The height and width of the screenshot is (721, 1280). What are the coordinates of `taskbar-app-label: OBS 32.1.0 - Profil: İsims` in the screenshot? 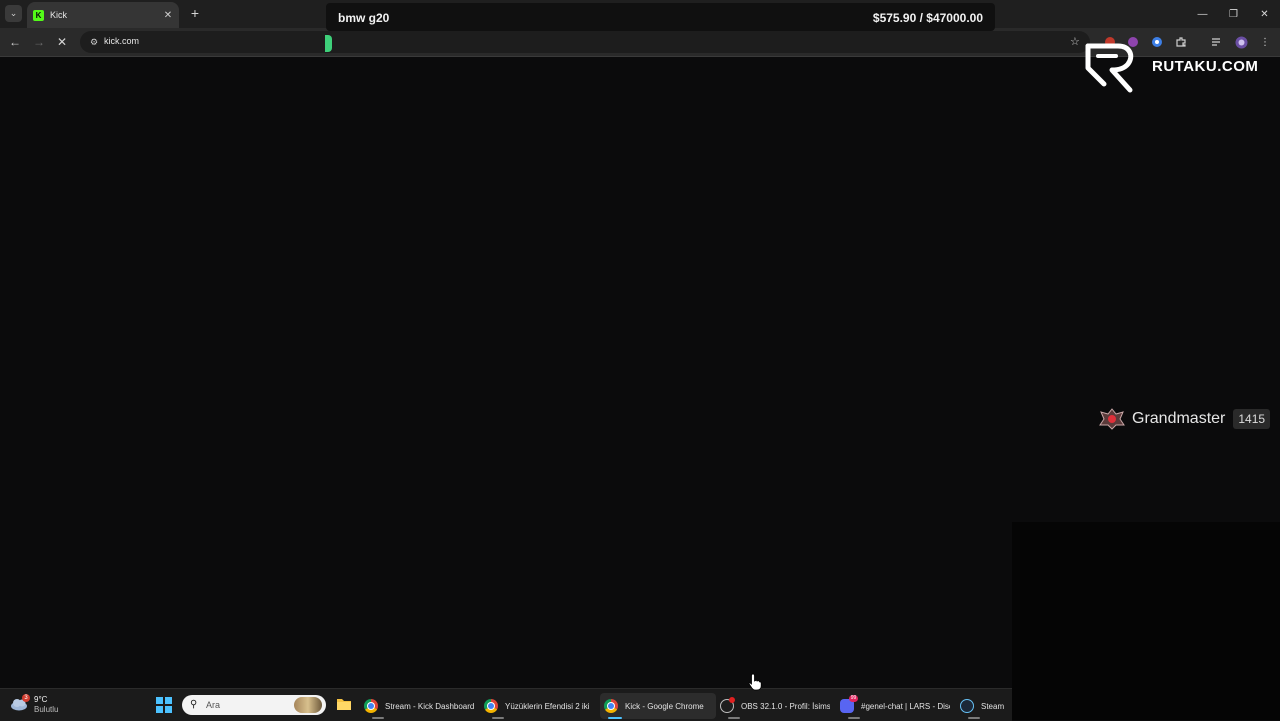 It's located at (785, 706).